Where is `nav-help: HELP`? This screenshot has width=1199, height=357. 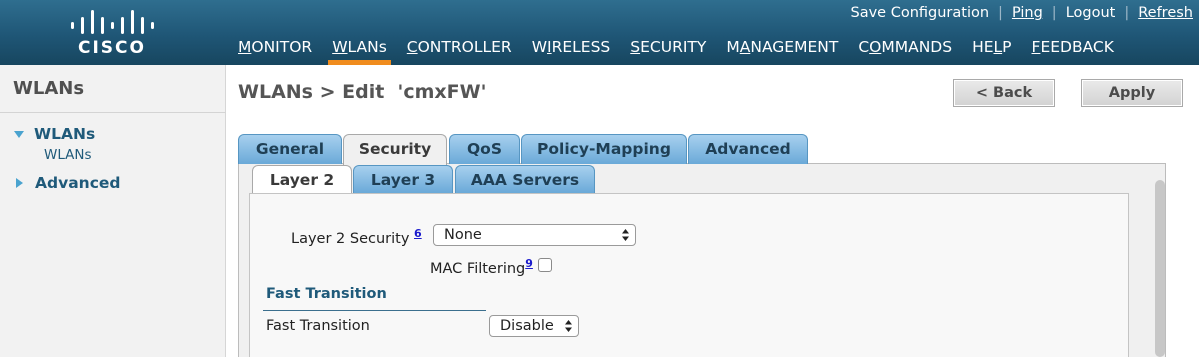 nav-help: HELP is located at coordinates (991, 50).